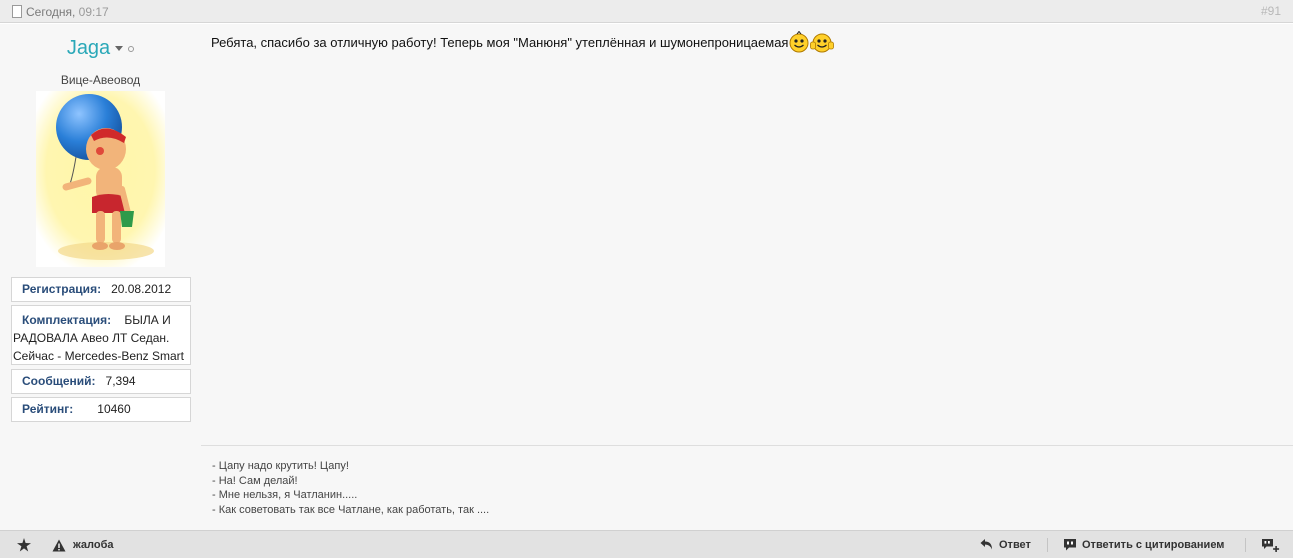 This screenshot has height=558, width=1293. What do you see at coordinates (119, 48) in the screenshot?
I see `chevron-down-icon` at bounding box center [119, 48].